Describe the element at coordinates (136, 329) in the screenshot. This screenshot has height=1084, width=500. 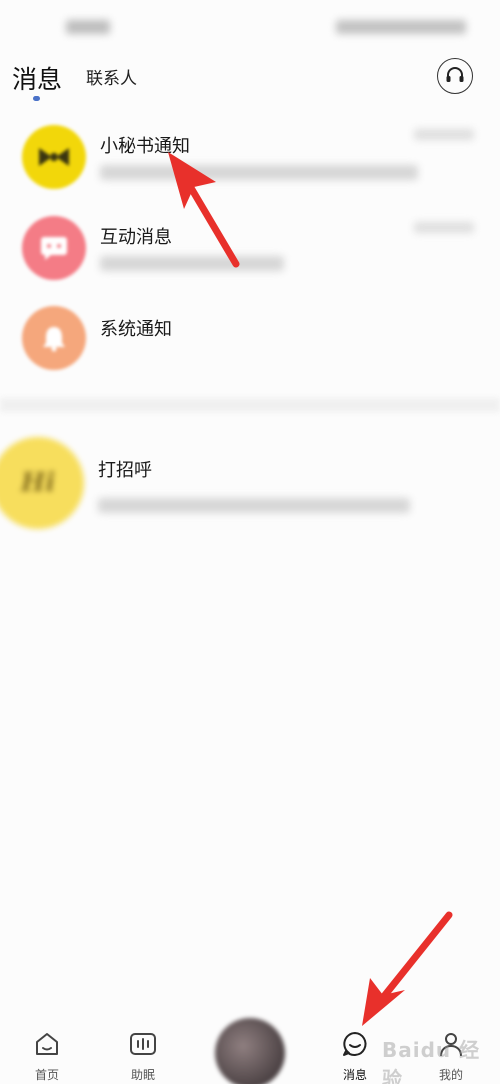
I see `conversation-title: 系统通知` at that location.